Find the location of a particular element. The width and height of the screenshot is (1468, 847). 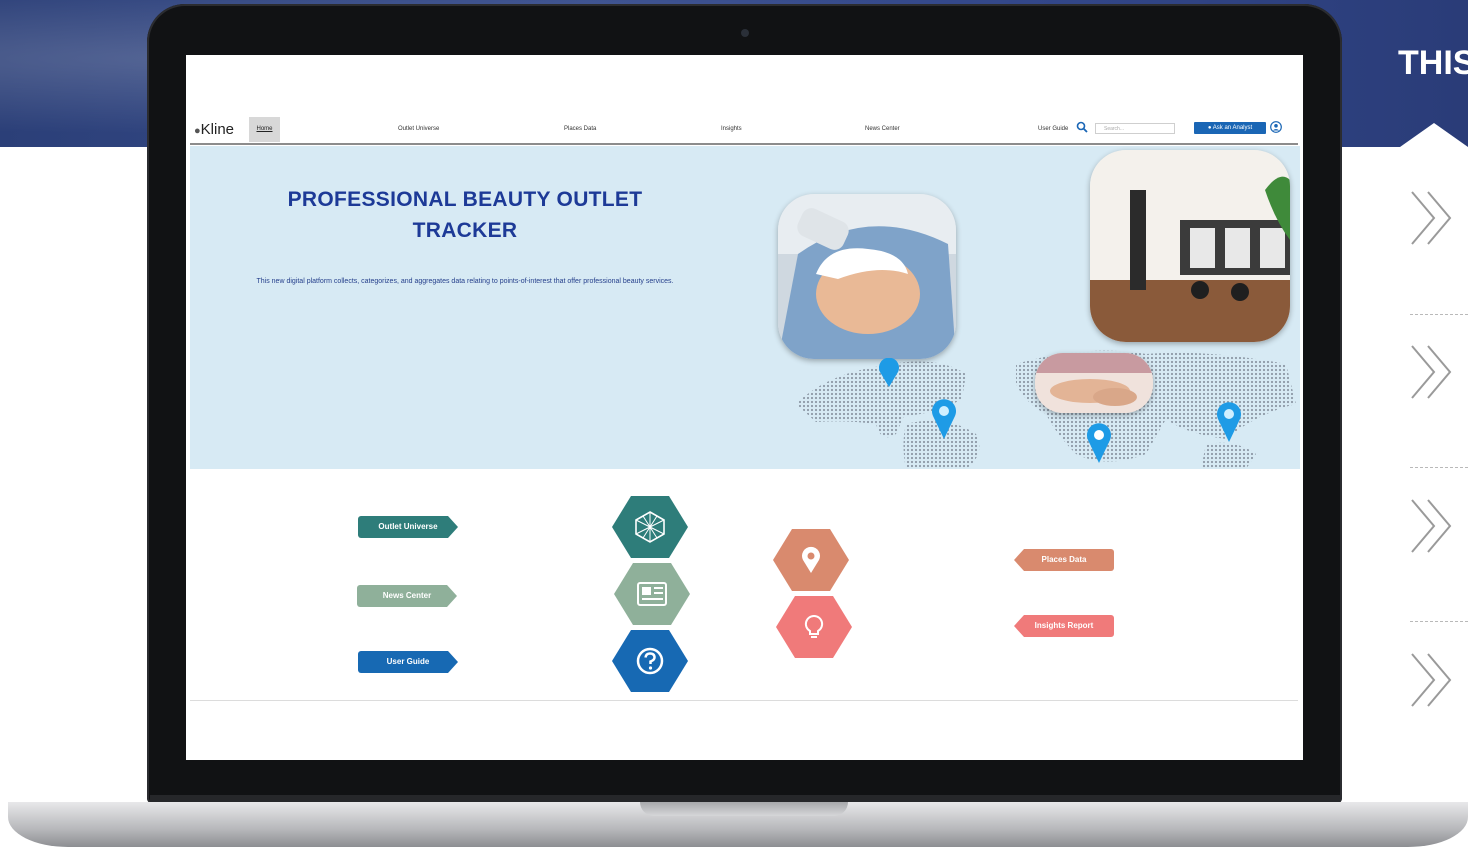

newspaper-icon is located at coordinates (652, 594).